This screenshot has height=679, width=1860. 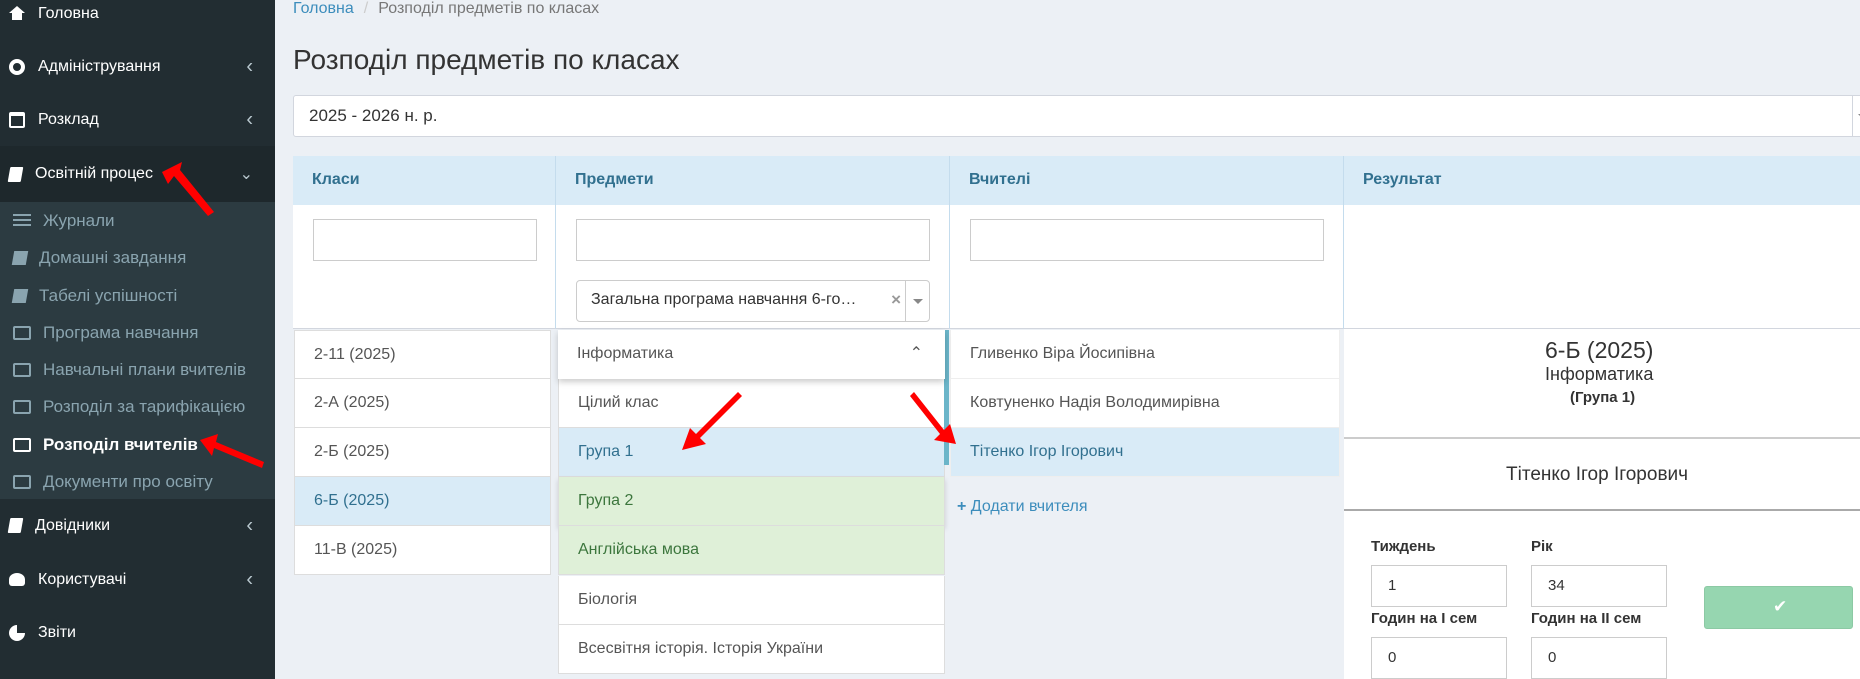 What do you see at coordinates (1029, 506) in the screenshot?
I see `add-teacher-label: Додати вчителя` at bounding box center [1029, 506].